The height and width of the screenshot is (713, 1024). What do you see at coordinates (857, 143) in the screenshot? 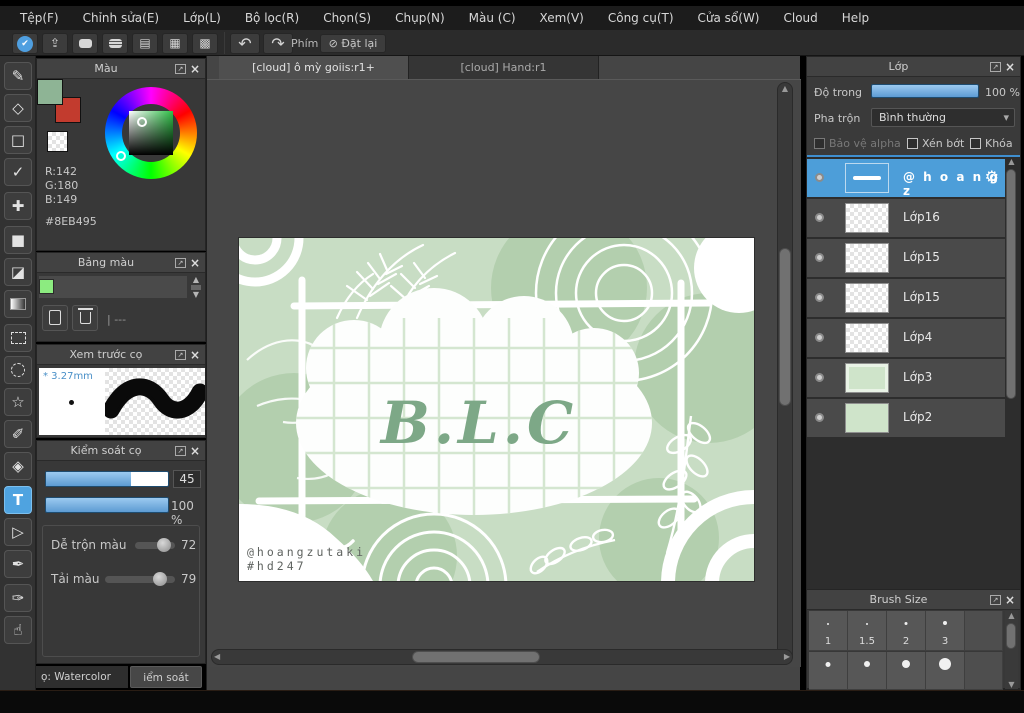
I see `alpha-checkbox: Bảo vệ alpha` at bounding box center [857, 143].